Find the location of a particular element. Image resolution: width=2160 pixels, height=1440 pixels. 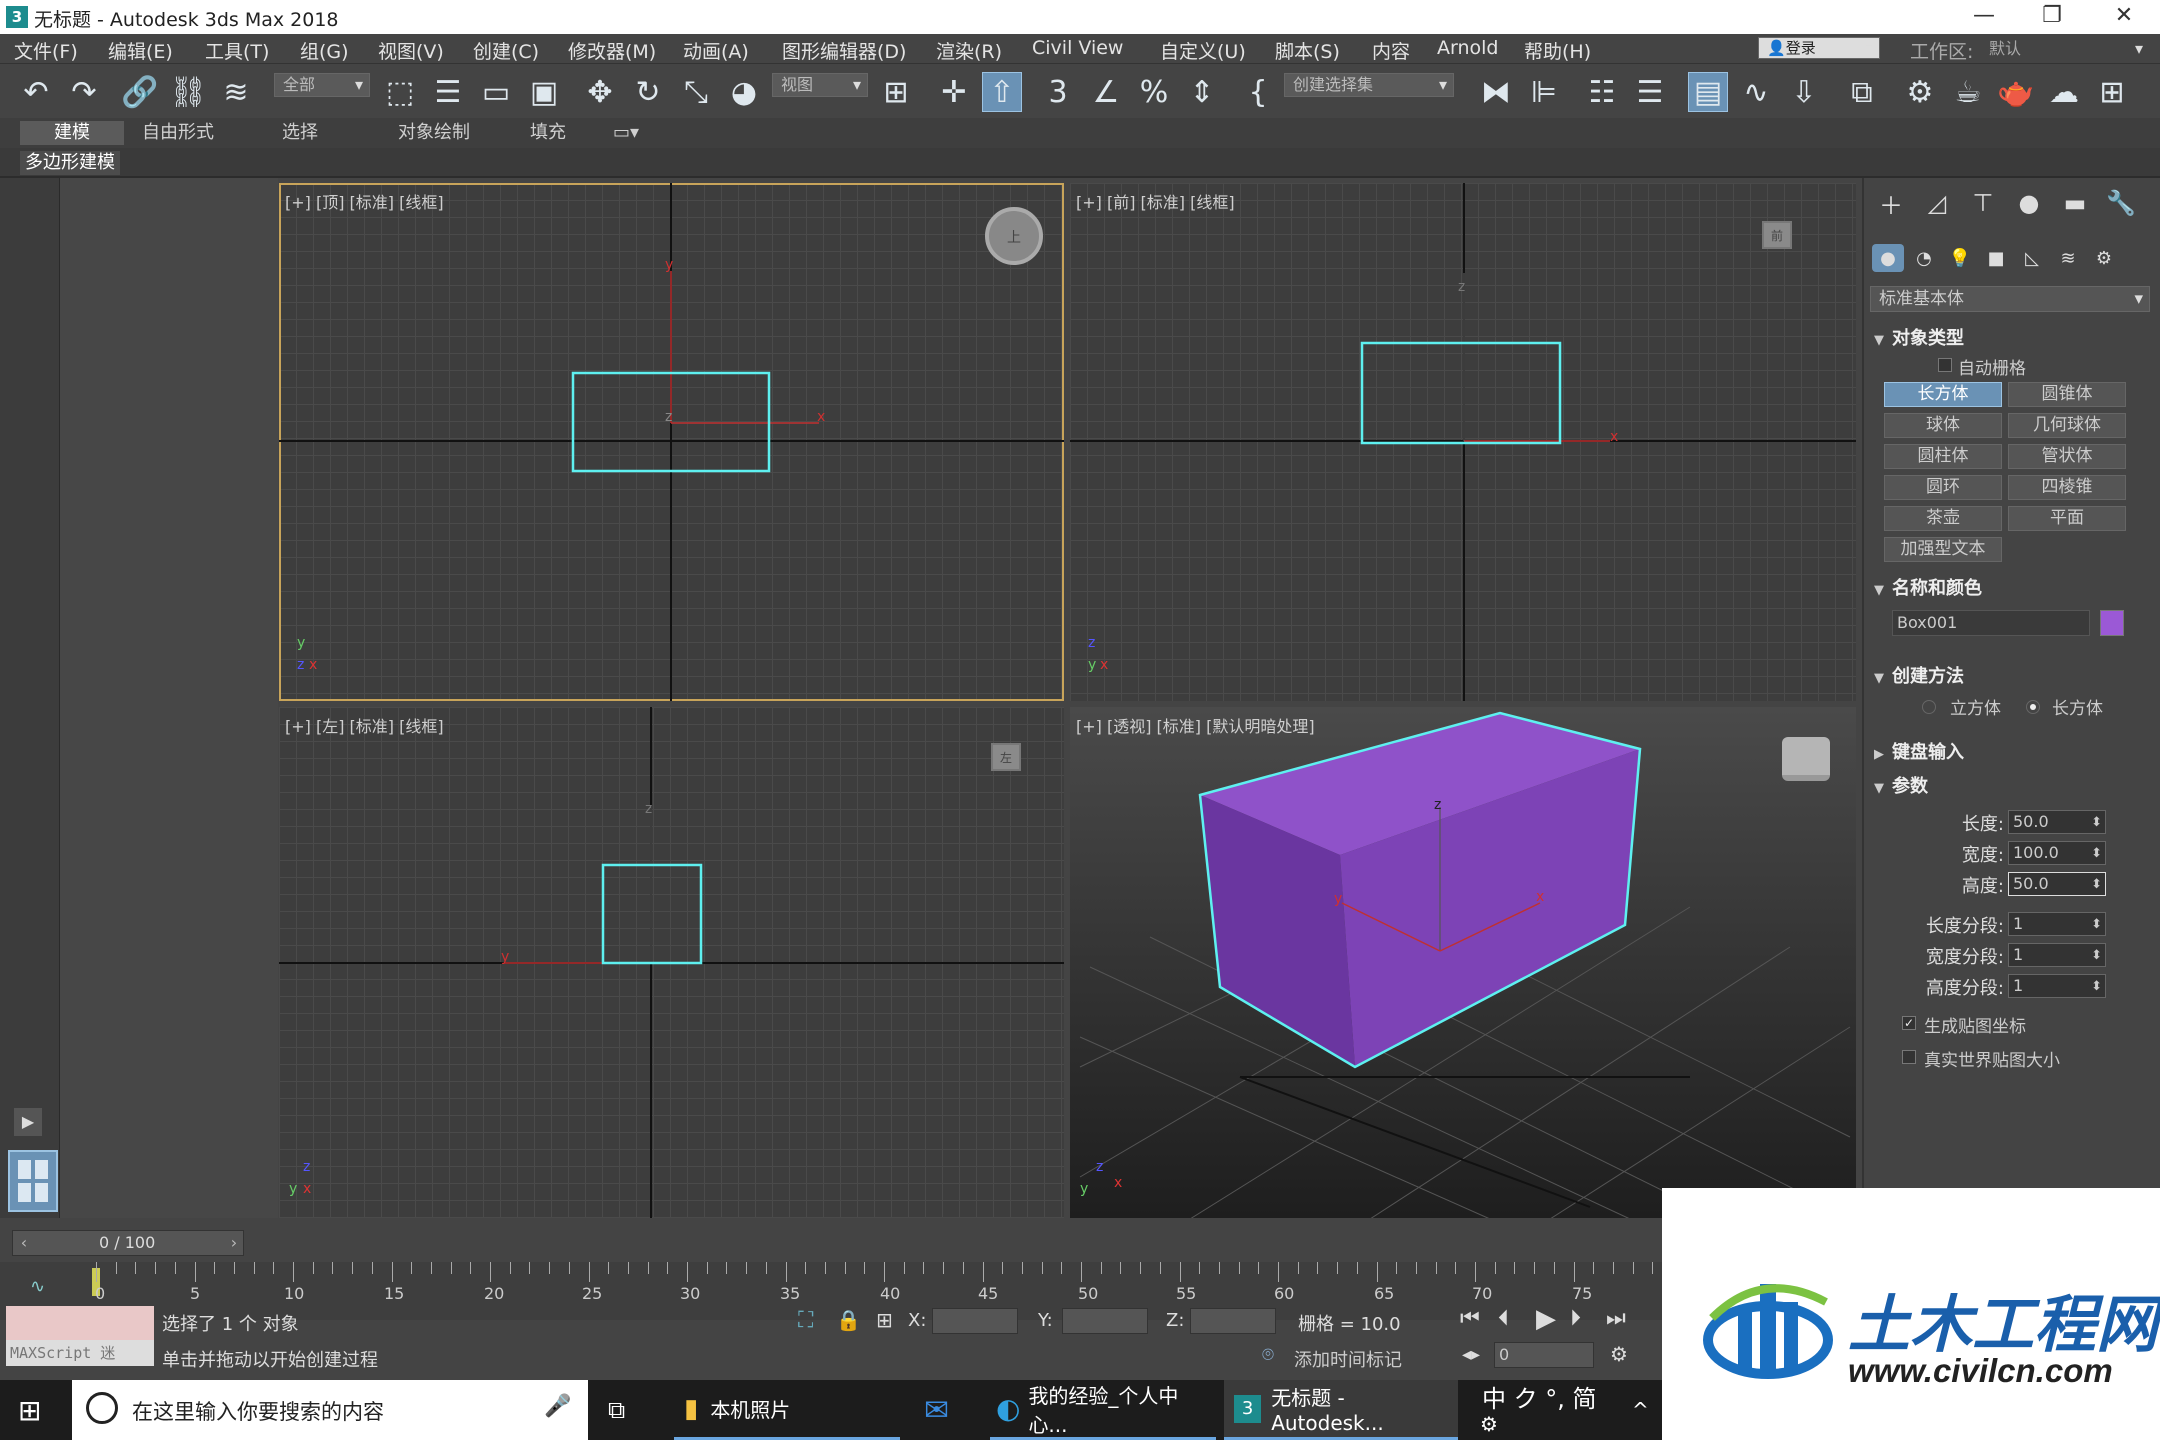

rollout-parameters: ▼ 参数 is located at coordinates (2015, 785).